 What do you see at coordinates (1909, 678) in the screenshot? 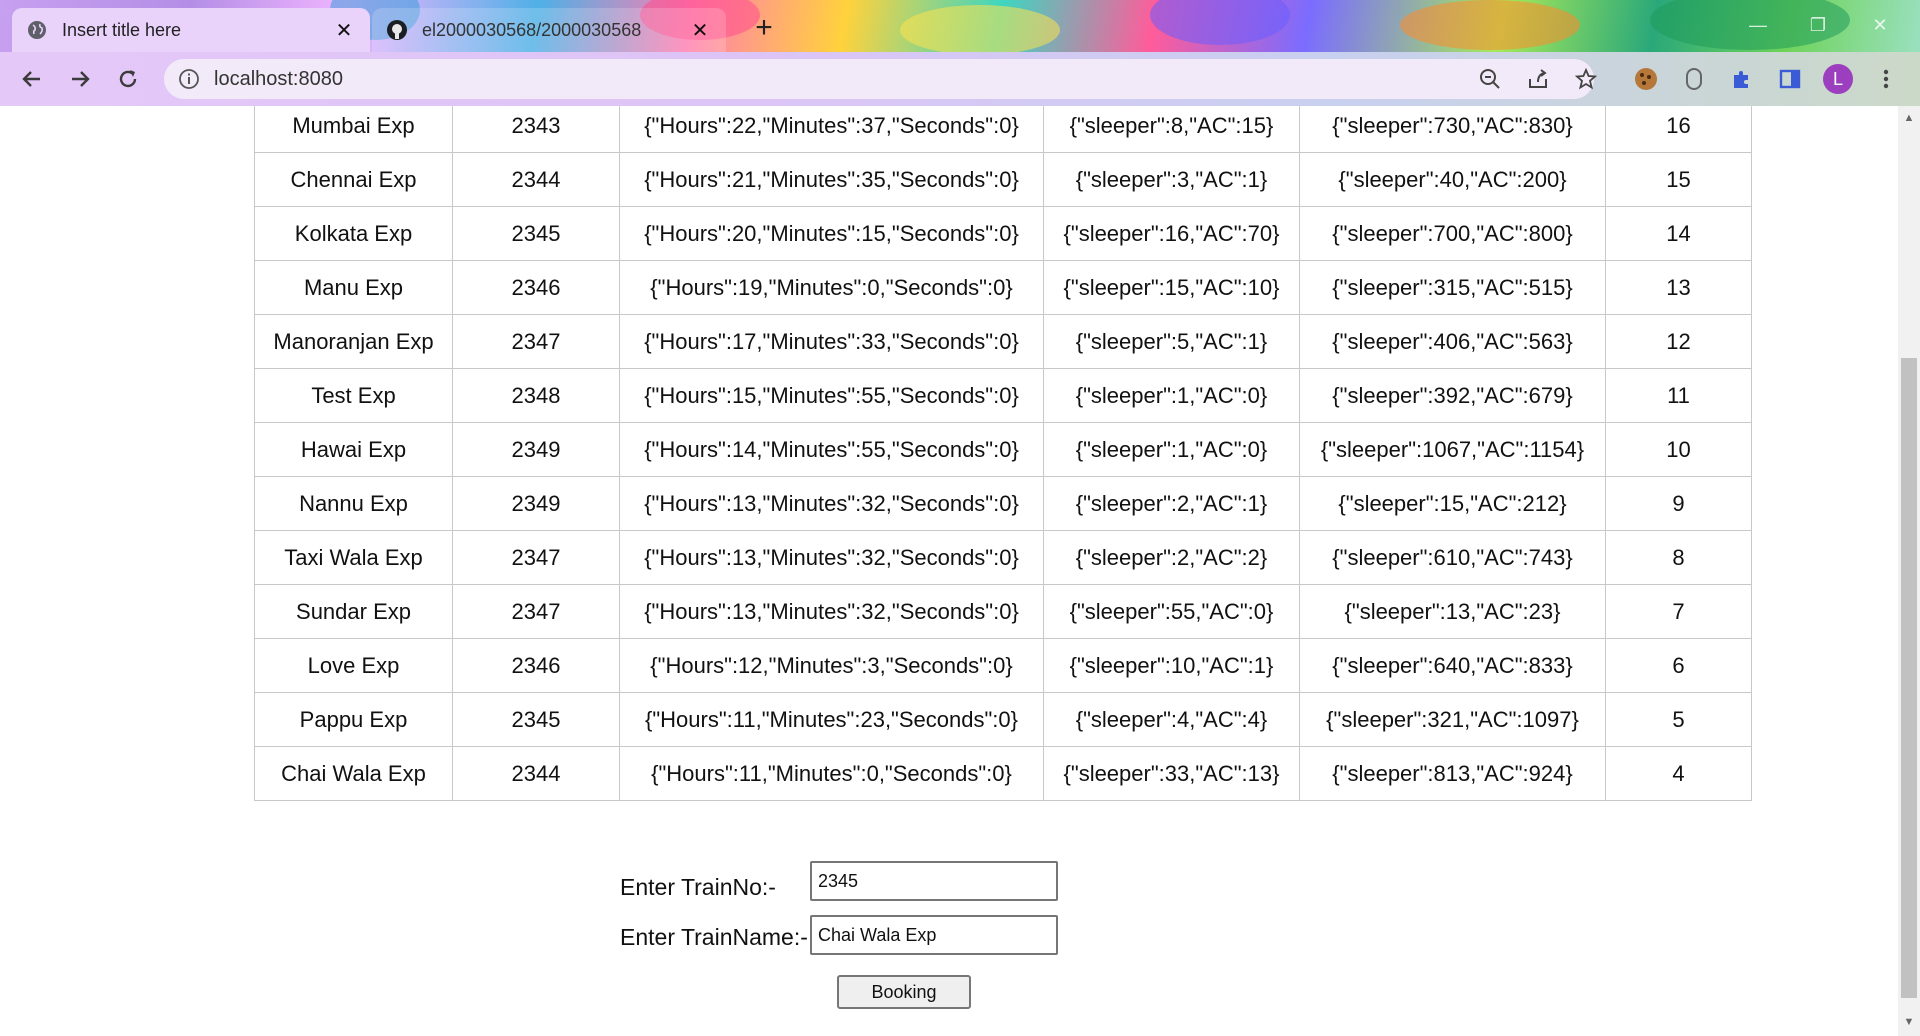
I see `scrollbar-thumb` at bounding box center [1909, 678].